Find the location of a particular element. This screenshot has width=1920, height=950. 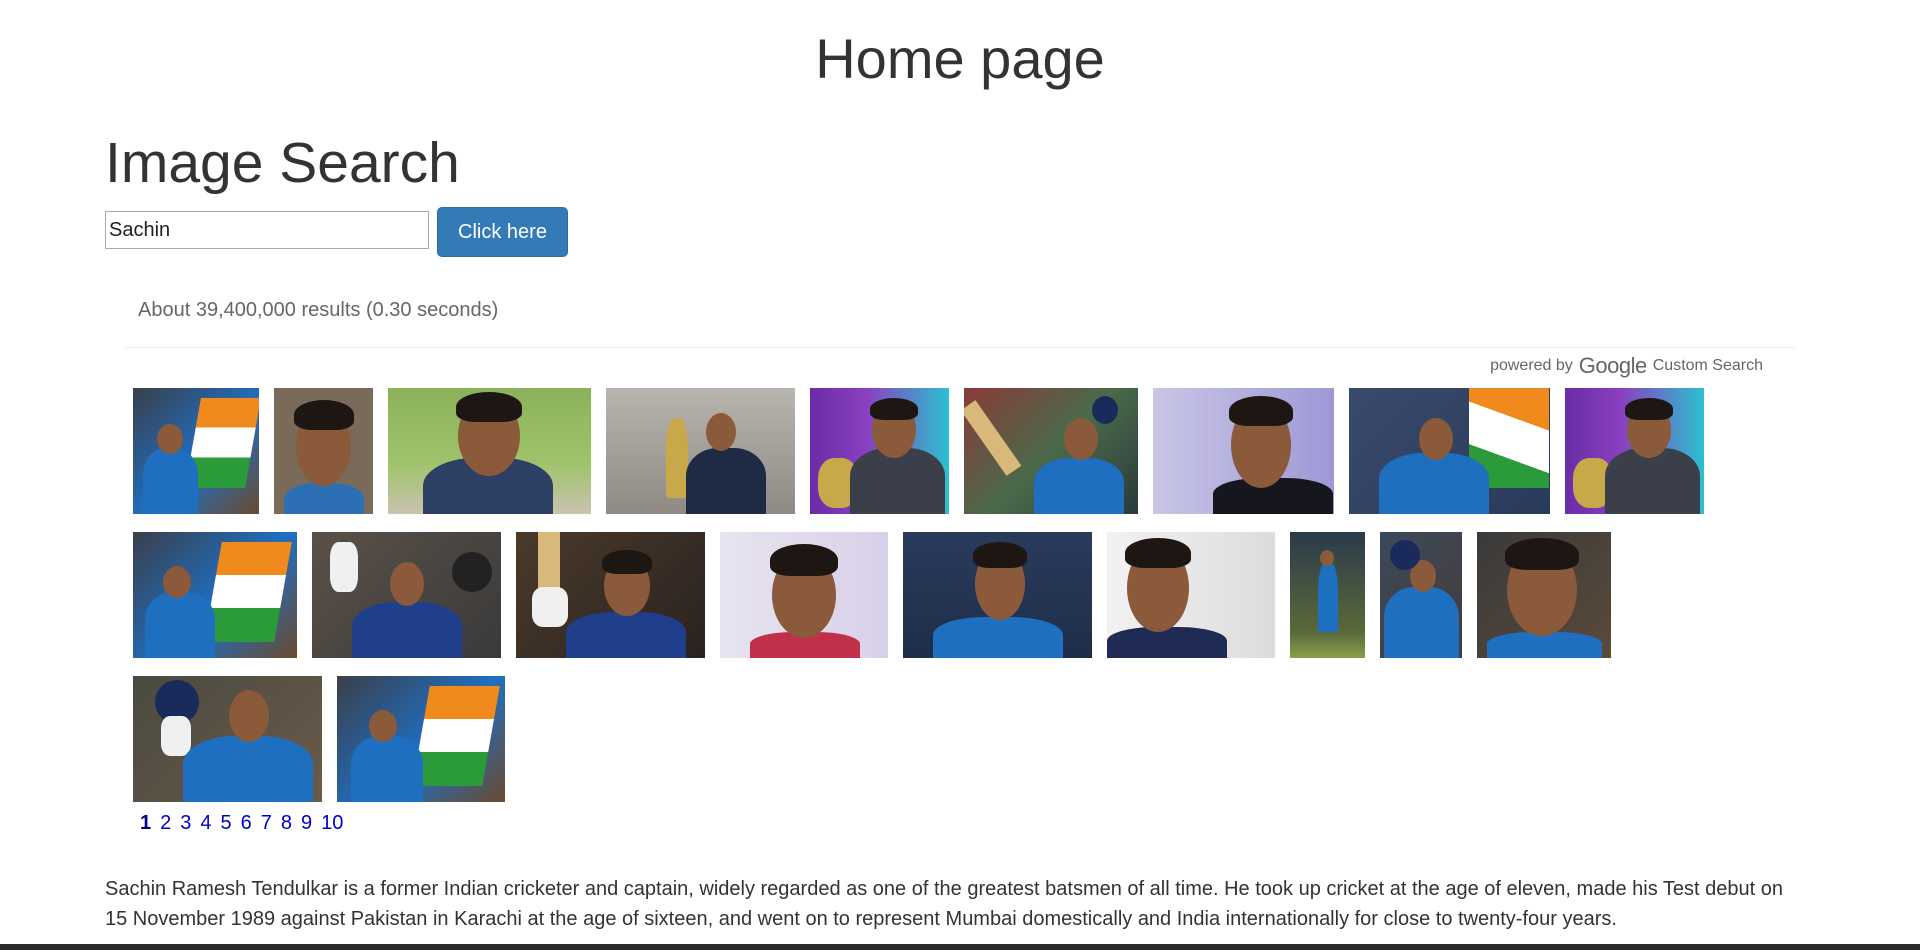

page-link-3: 3 is located at coordinates (185, 823).